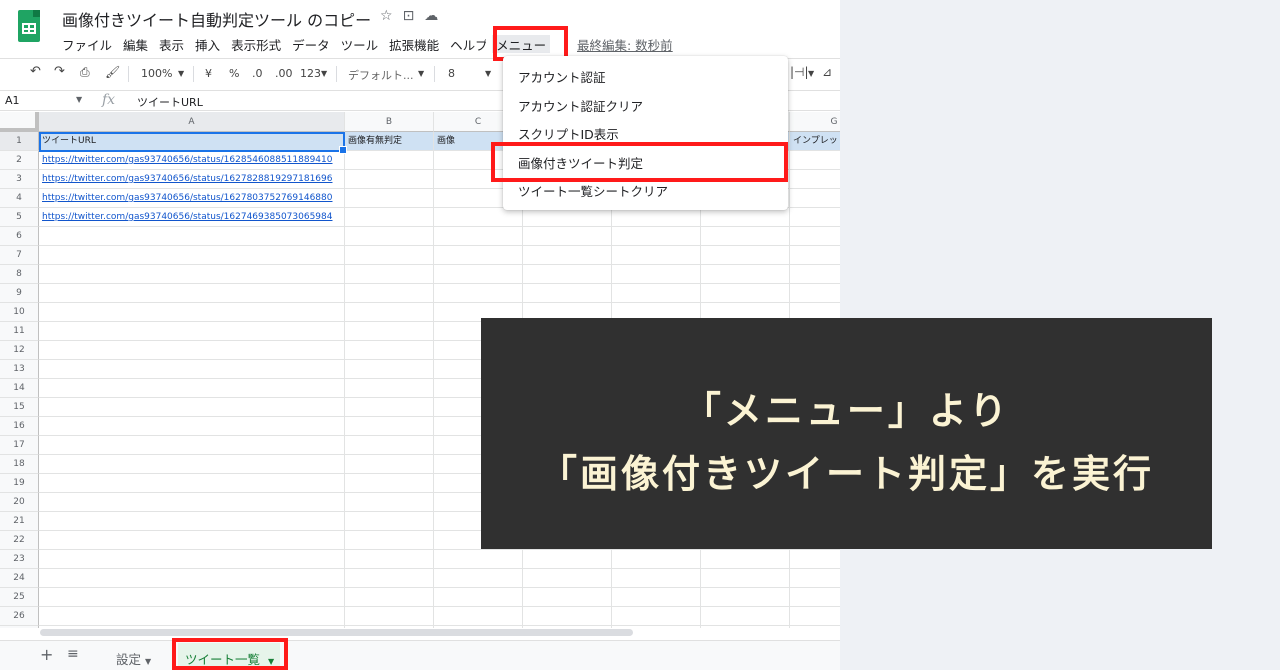 This screenshot has height=670, width=1280. I want to click on row-header: 14, so click(19, 388).